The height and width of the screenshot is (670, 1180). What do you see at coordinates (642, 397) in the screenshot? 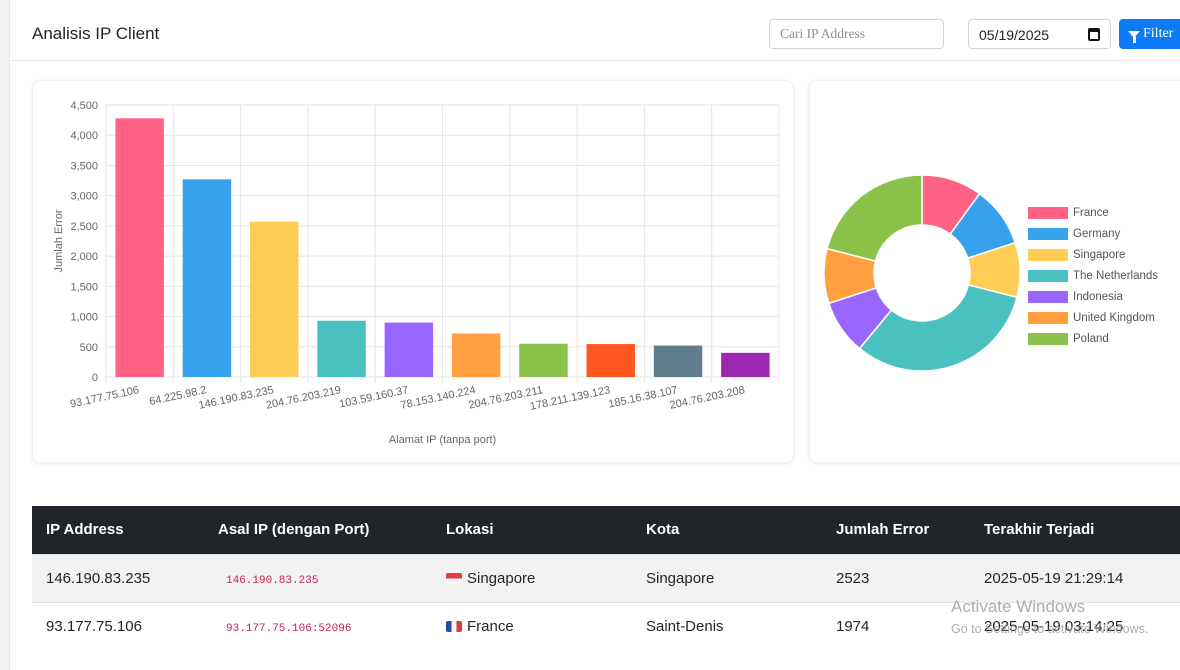
I see `x-tick-label: 185.16.38.107` at bounding box center [642, 397].